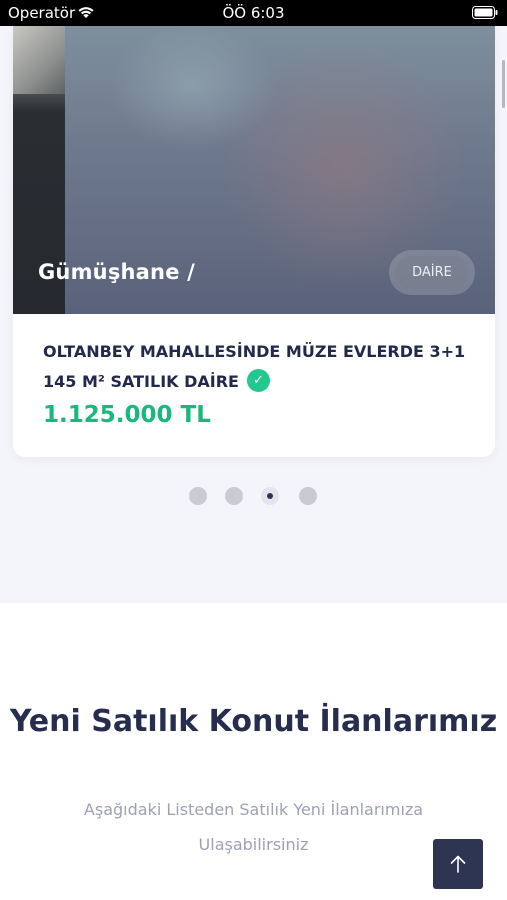 The height and width of the screenshot is (900, 507). I want to click on property-type-label: DAİRE, so click(432, 272).